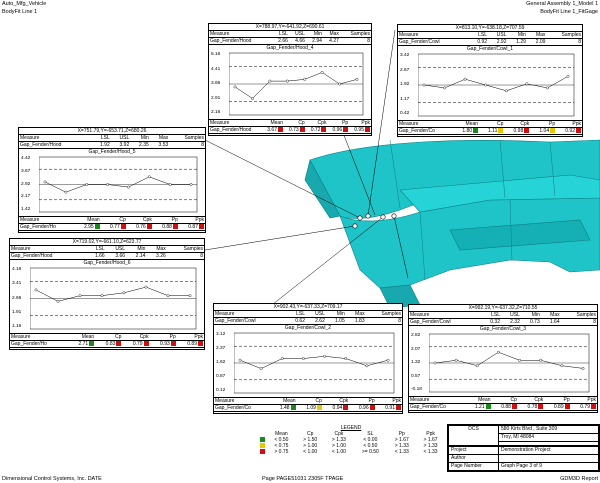  I want to click on y-tick-label: 2.16, so click(216, 112).